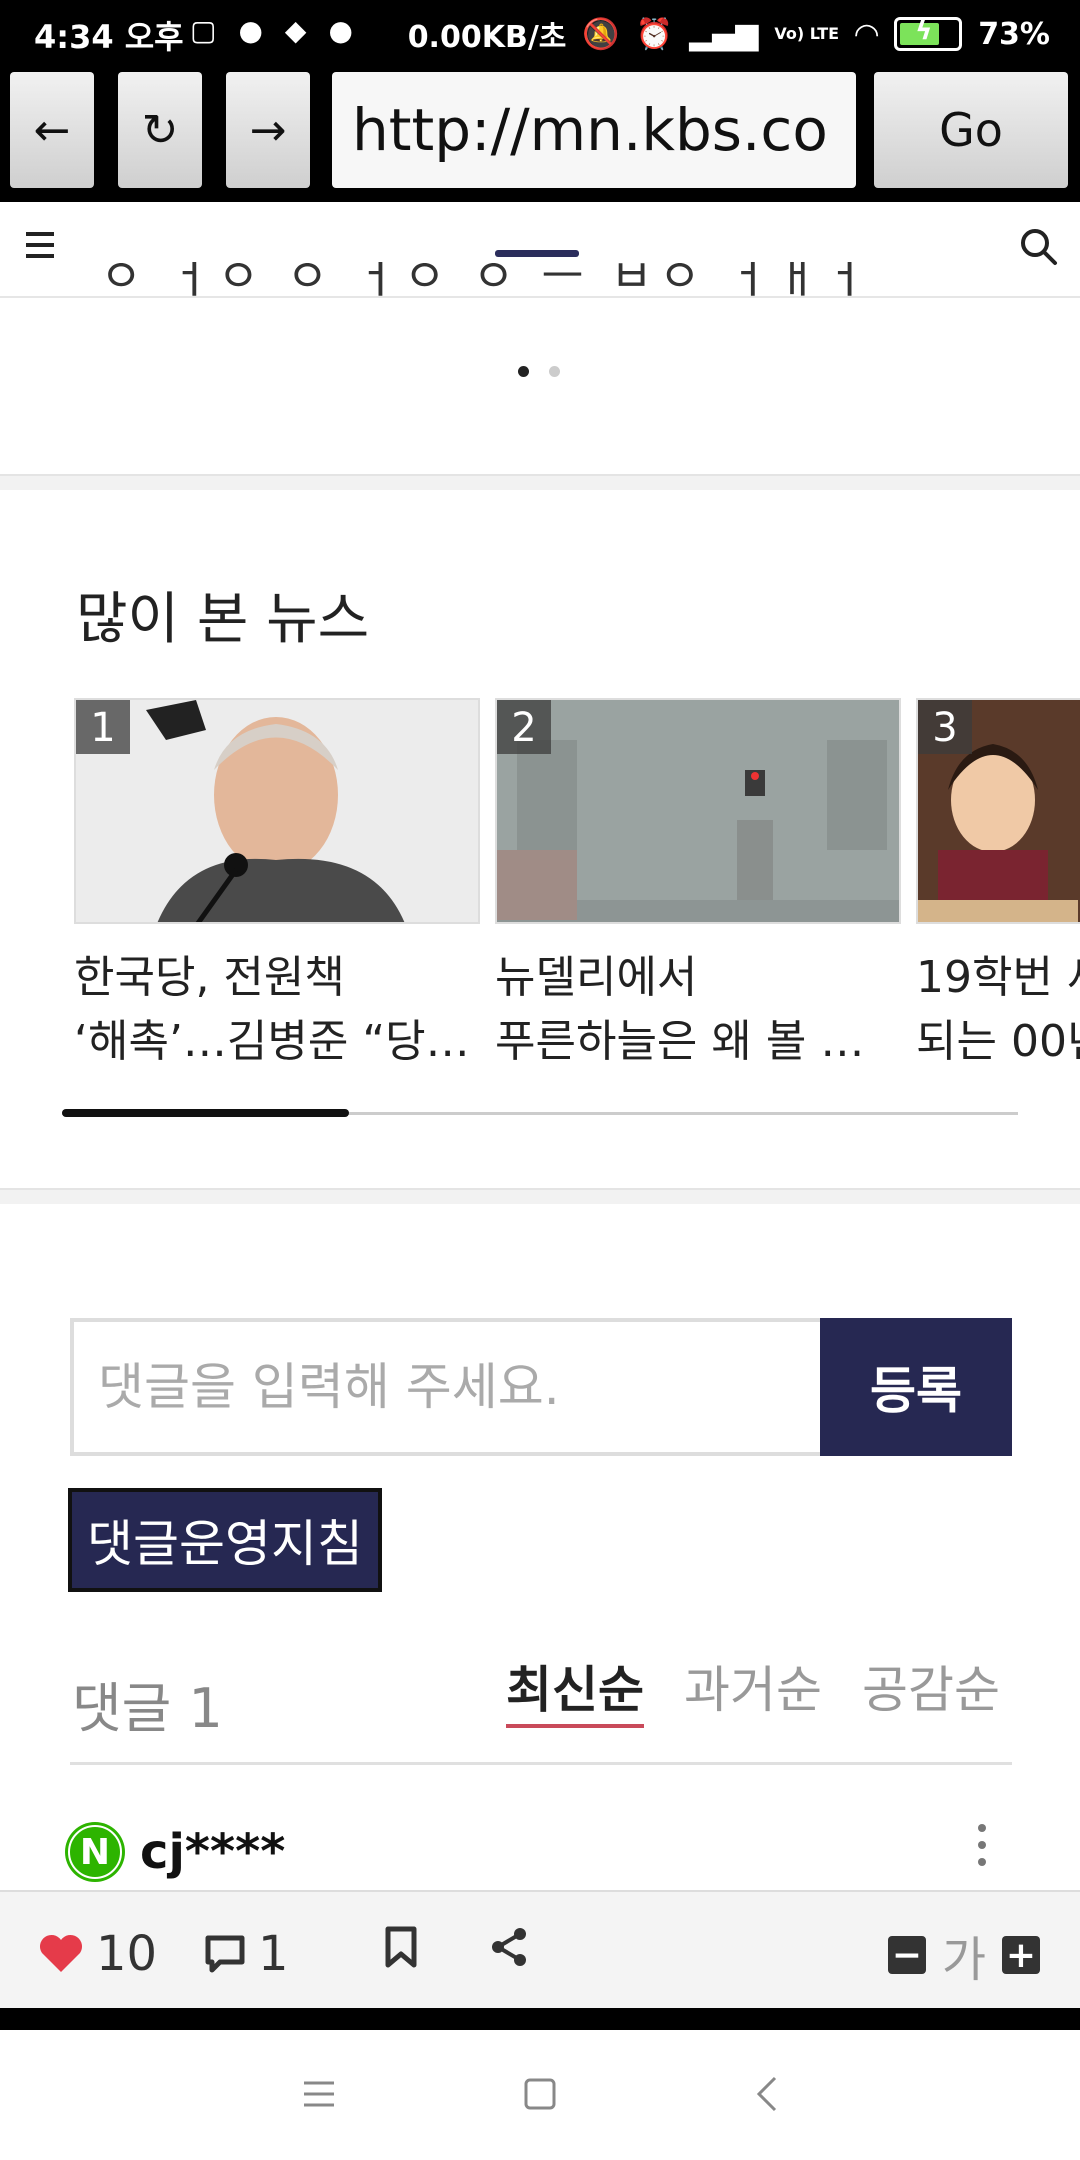  What do you see at coordinates (540, 1113) in the screenshot?
I see `most-viewed-scrollbar` at bounding box center [540, 1113].